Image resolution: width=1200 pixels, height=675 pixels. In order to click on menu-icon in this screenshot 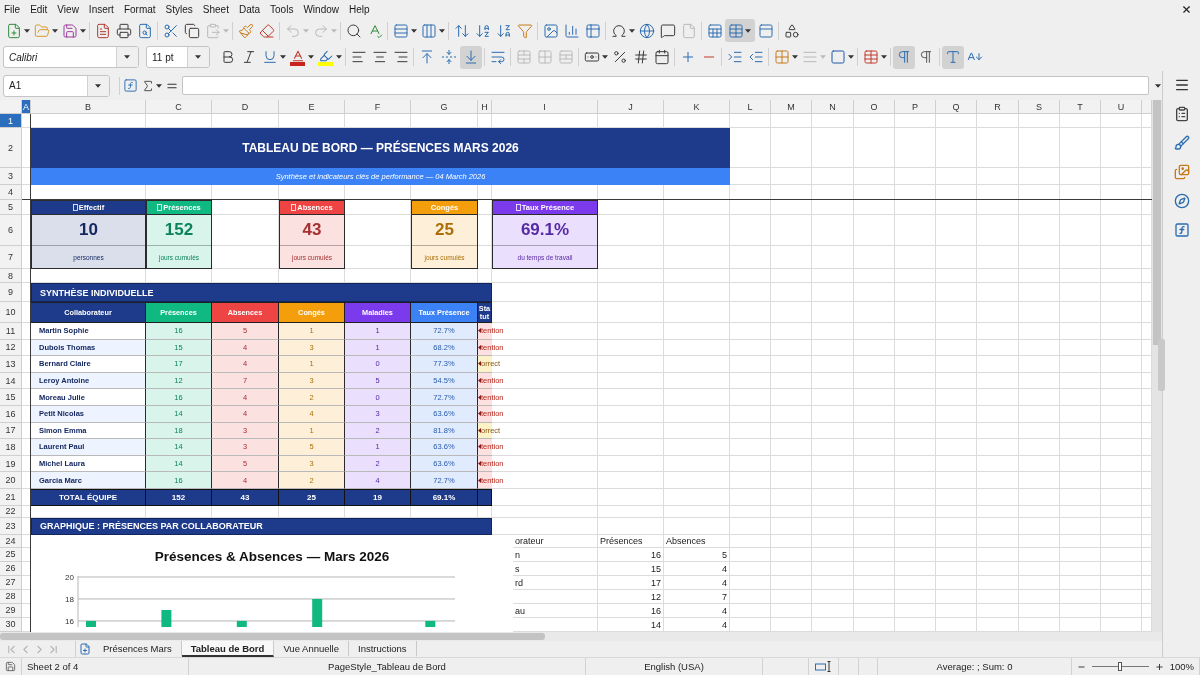, I will do `click(1181, 85)`.